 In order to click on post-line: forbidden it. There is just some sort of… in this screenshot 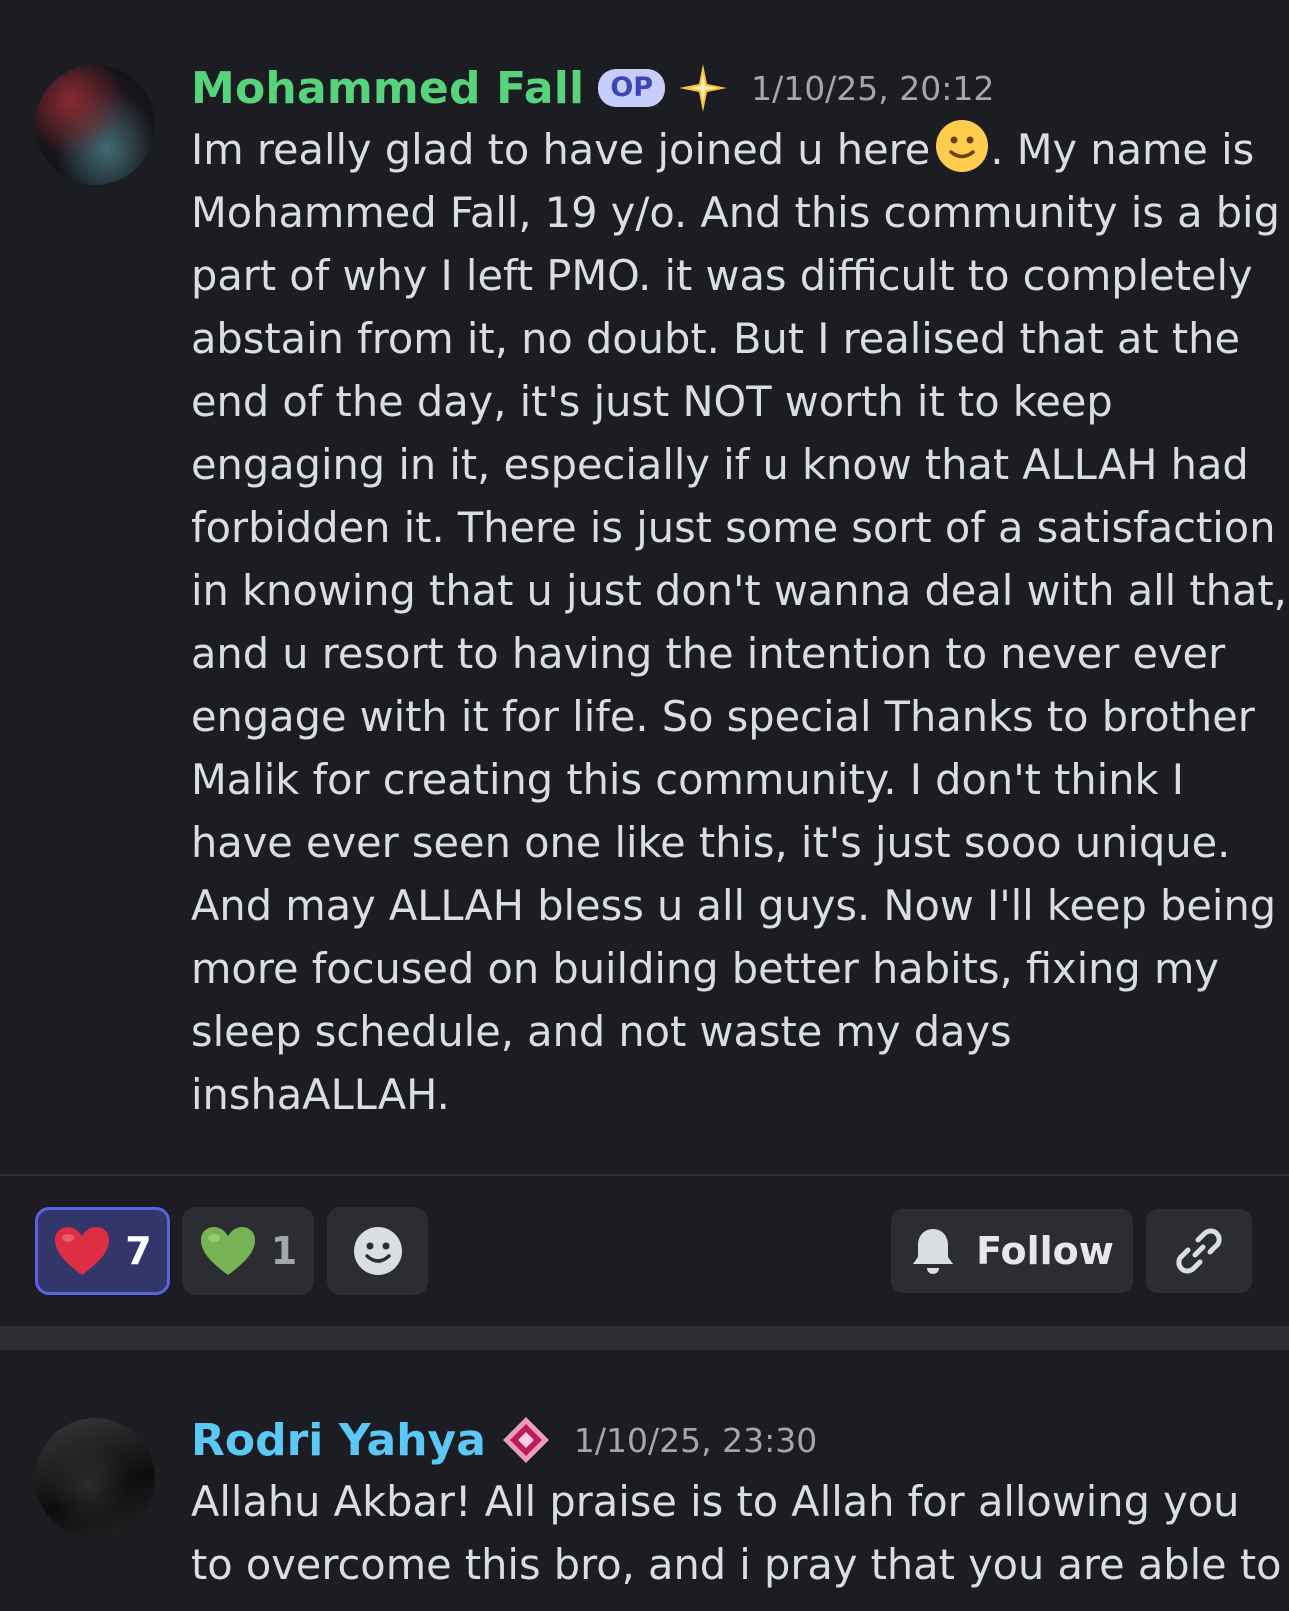, I will do `click(733, 527)`.